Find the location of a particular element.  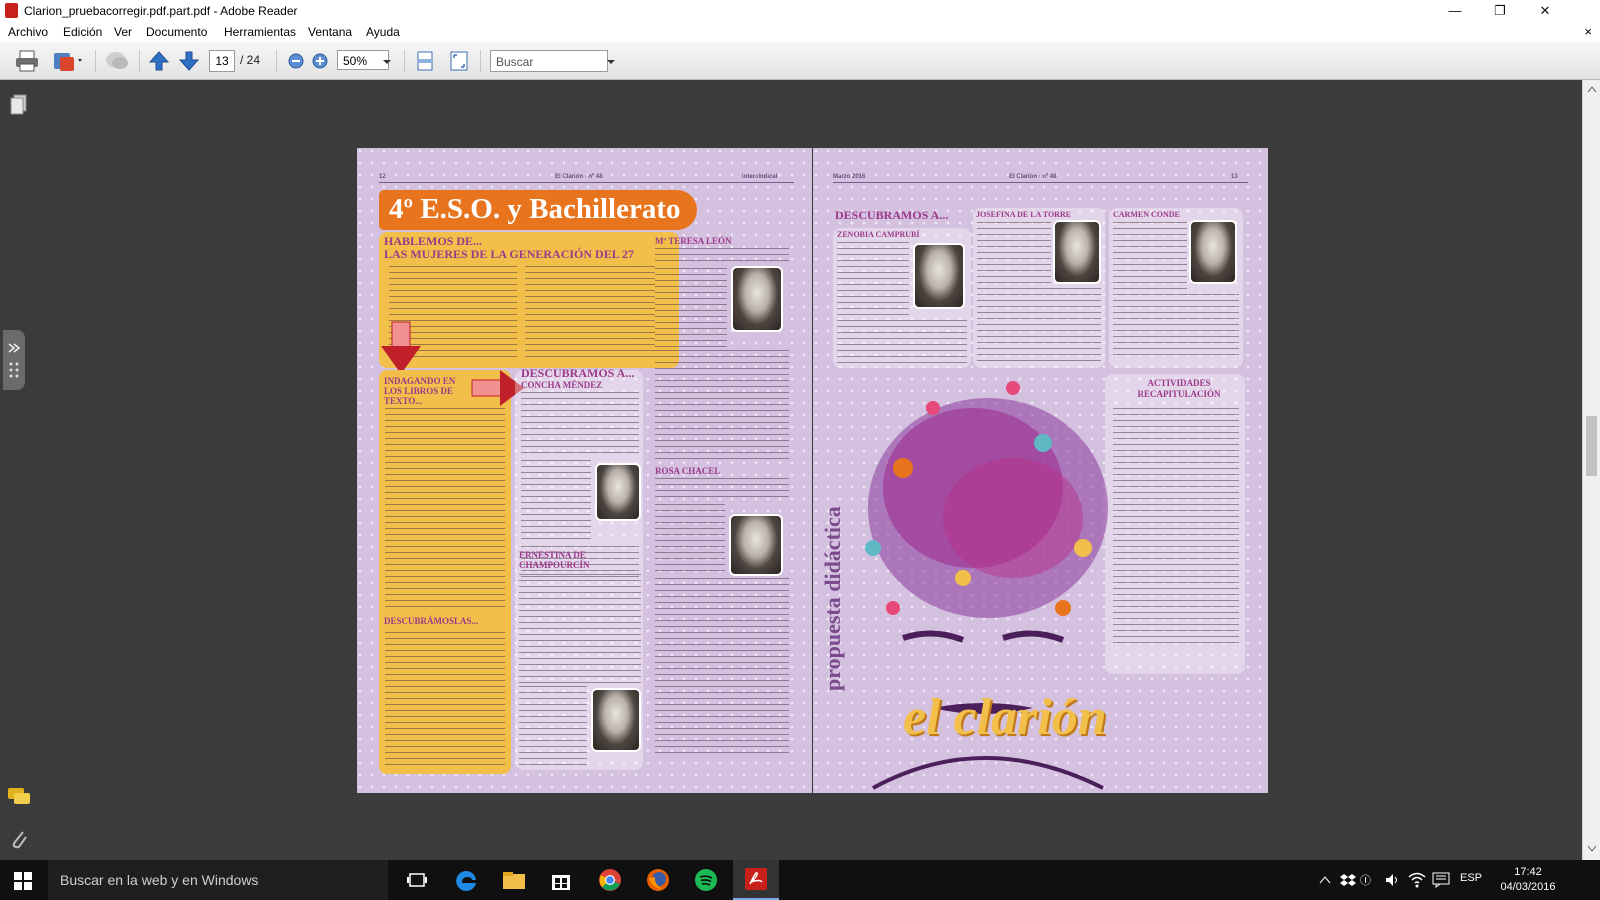

carmen-photo is located at coordinates (1213, 252).